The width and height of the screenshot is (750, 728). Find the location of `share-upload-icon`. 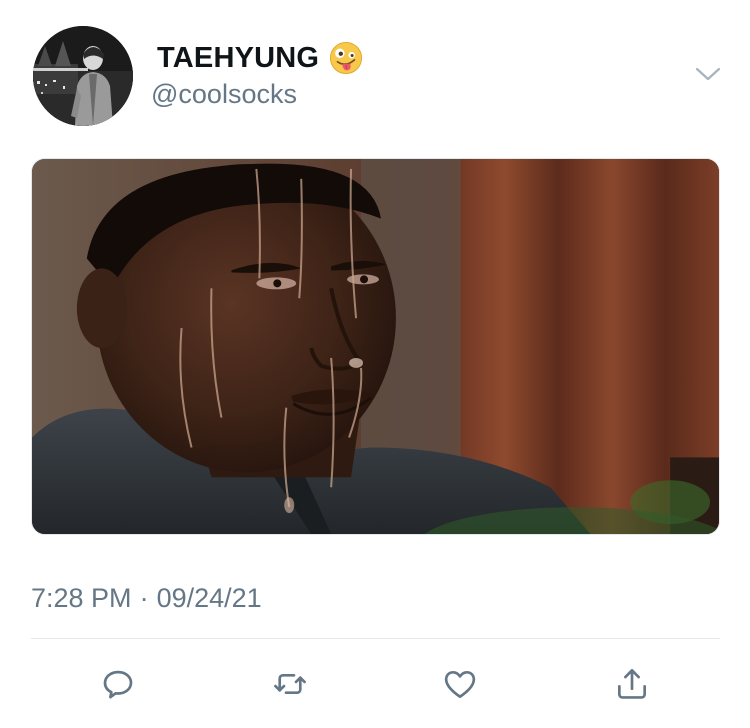

share-upload-icon is located at coordinates (632, 684).